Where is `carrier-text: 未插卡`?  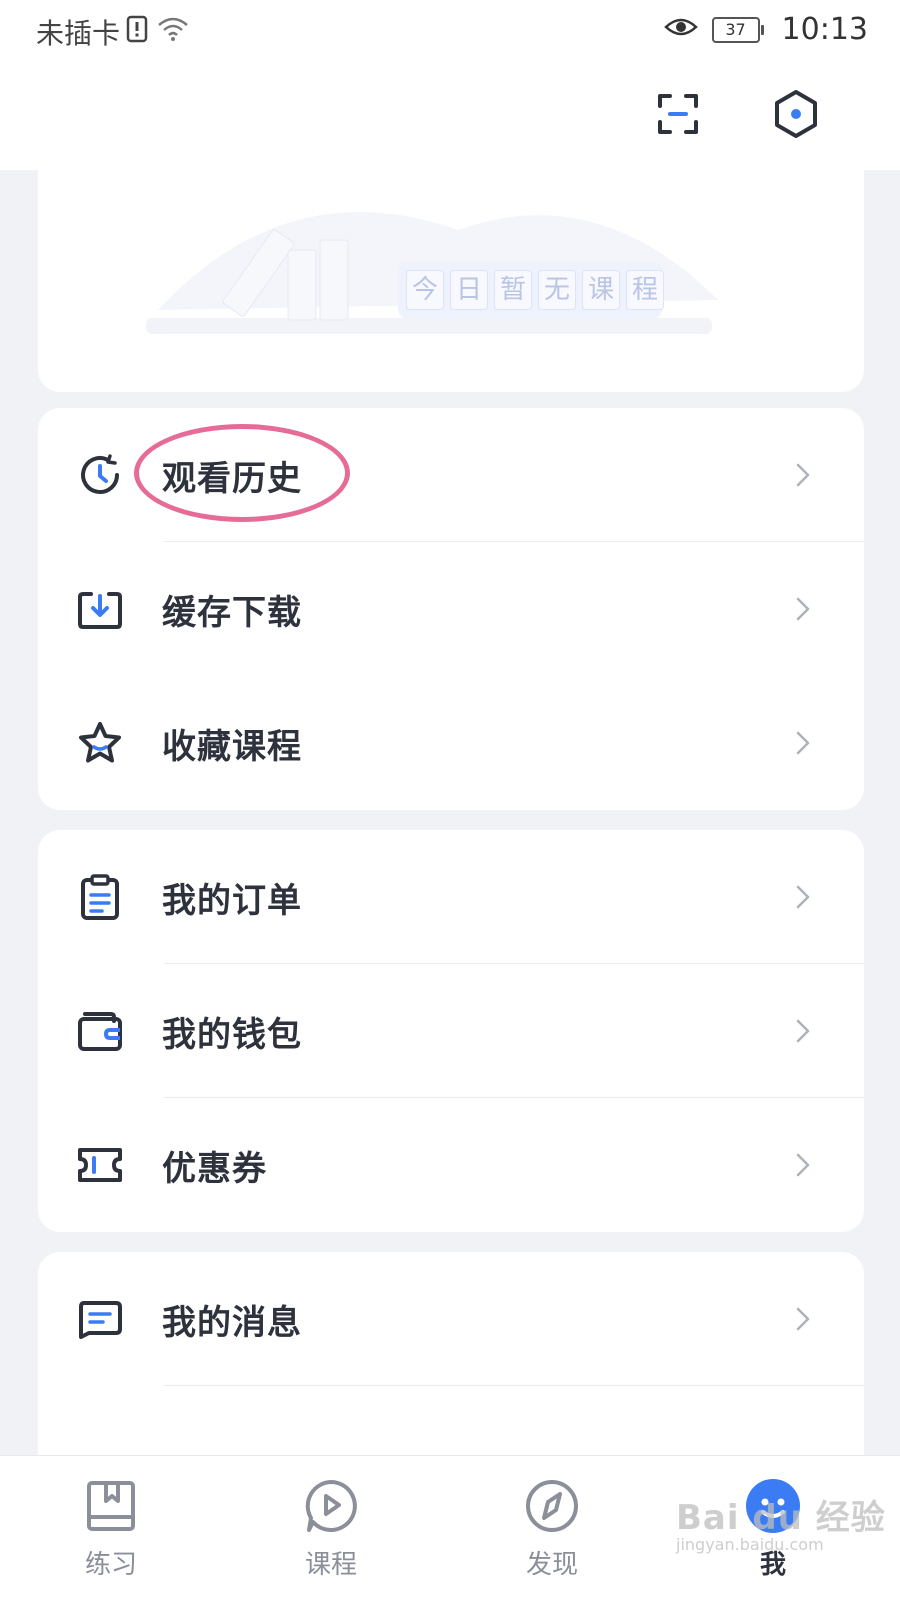 carrier-text: 未插卡 is located at coordinates (78, 33).